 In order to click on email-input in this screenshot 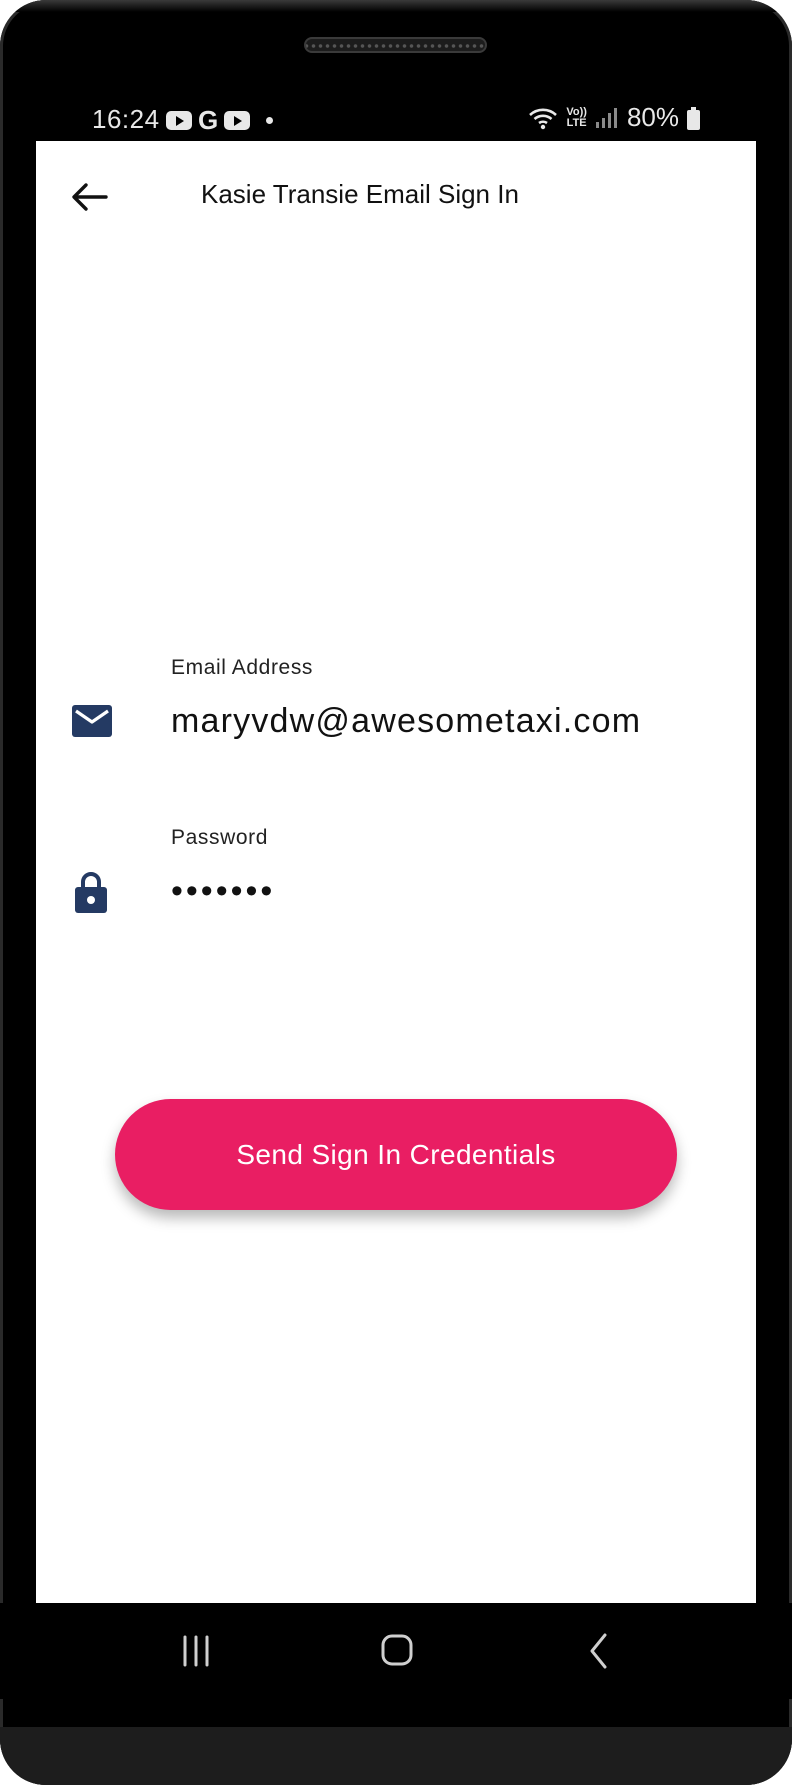, I will do `click(441, 721)`.